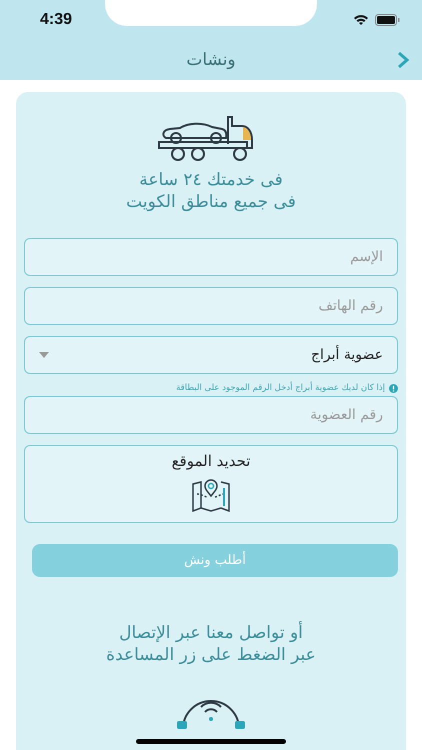  I want to click on contact-text: أو تواصل معنا عبر الإتصال, so click(211, 633).